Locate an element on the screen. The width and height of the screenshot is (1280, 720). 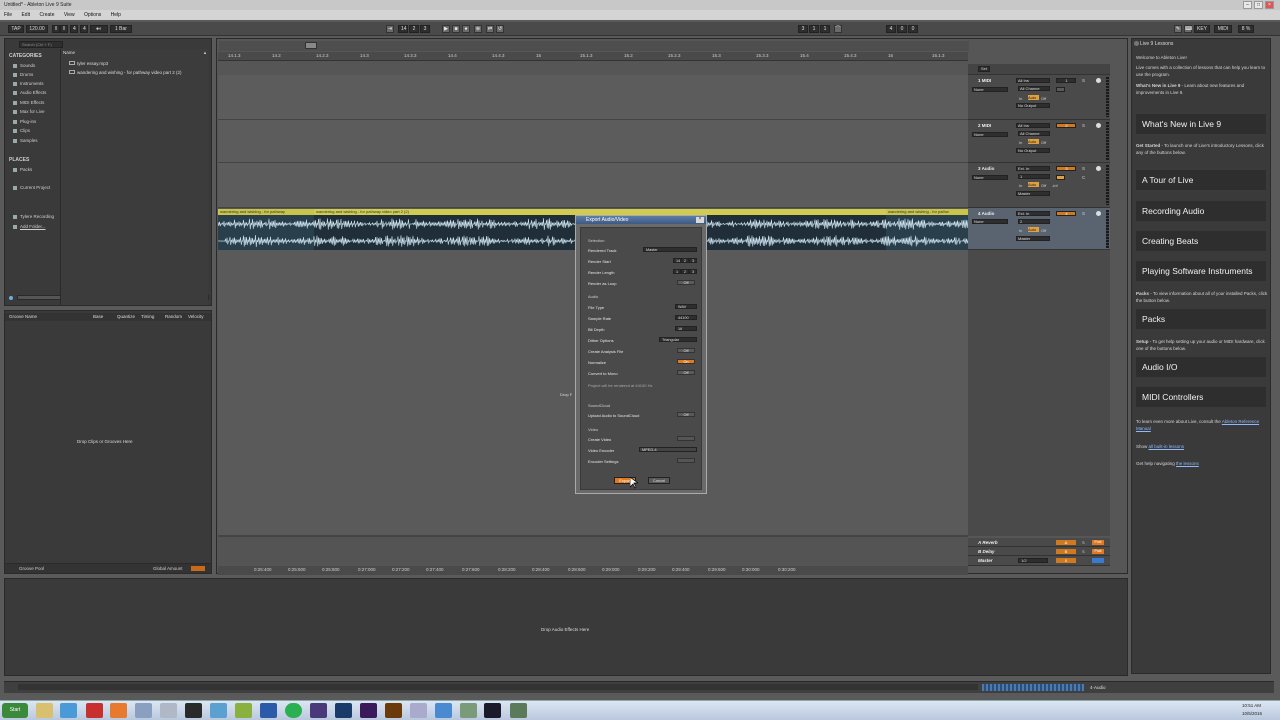
create-video-toggle is located at coordinates (686, 438).